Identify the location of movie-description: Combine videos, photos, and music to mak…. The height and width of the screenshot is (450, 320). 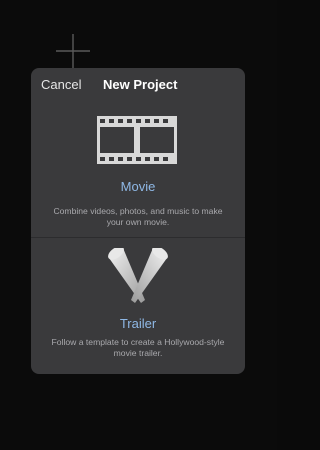
(138, 216).